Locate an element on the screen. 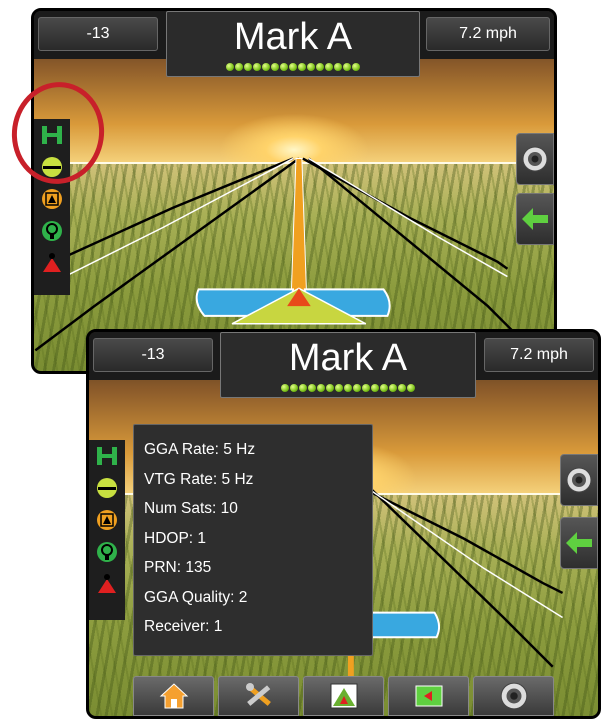 The height and width of the screenshot is (721, 601). camera-tab is located at coordinates (513, 696).